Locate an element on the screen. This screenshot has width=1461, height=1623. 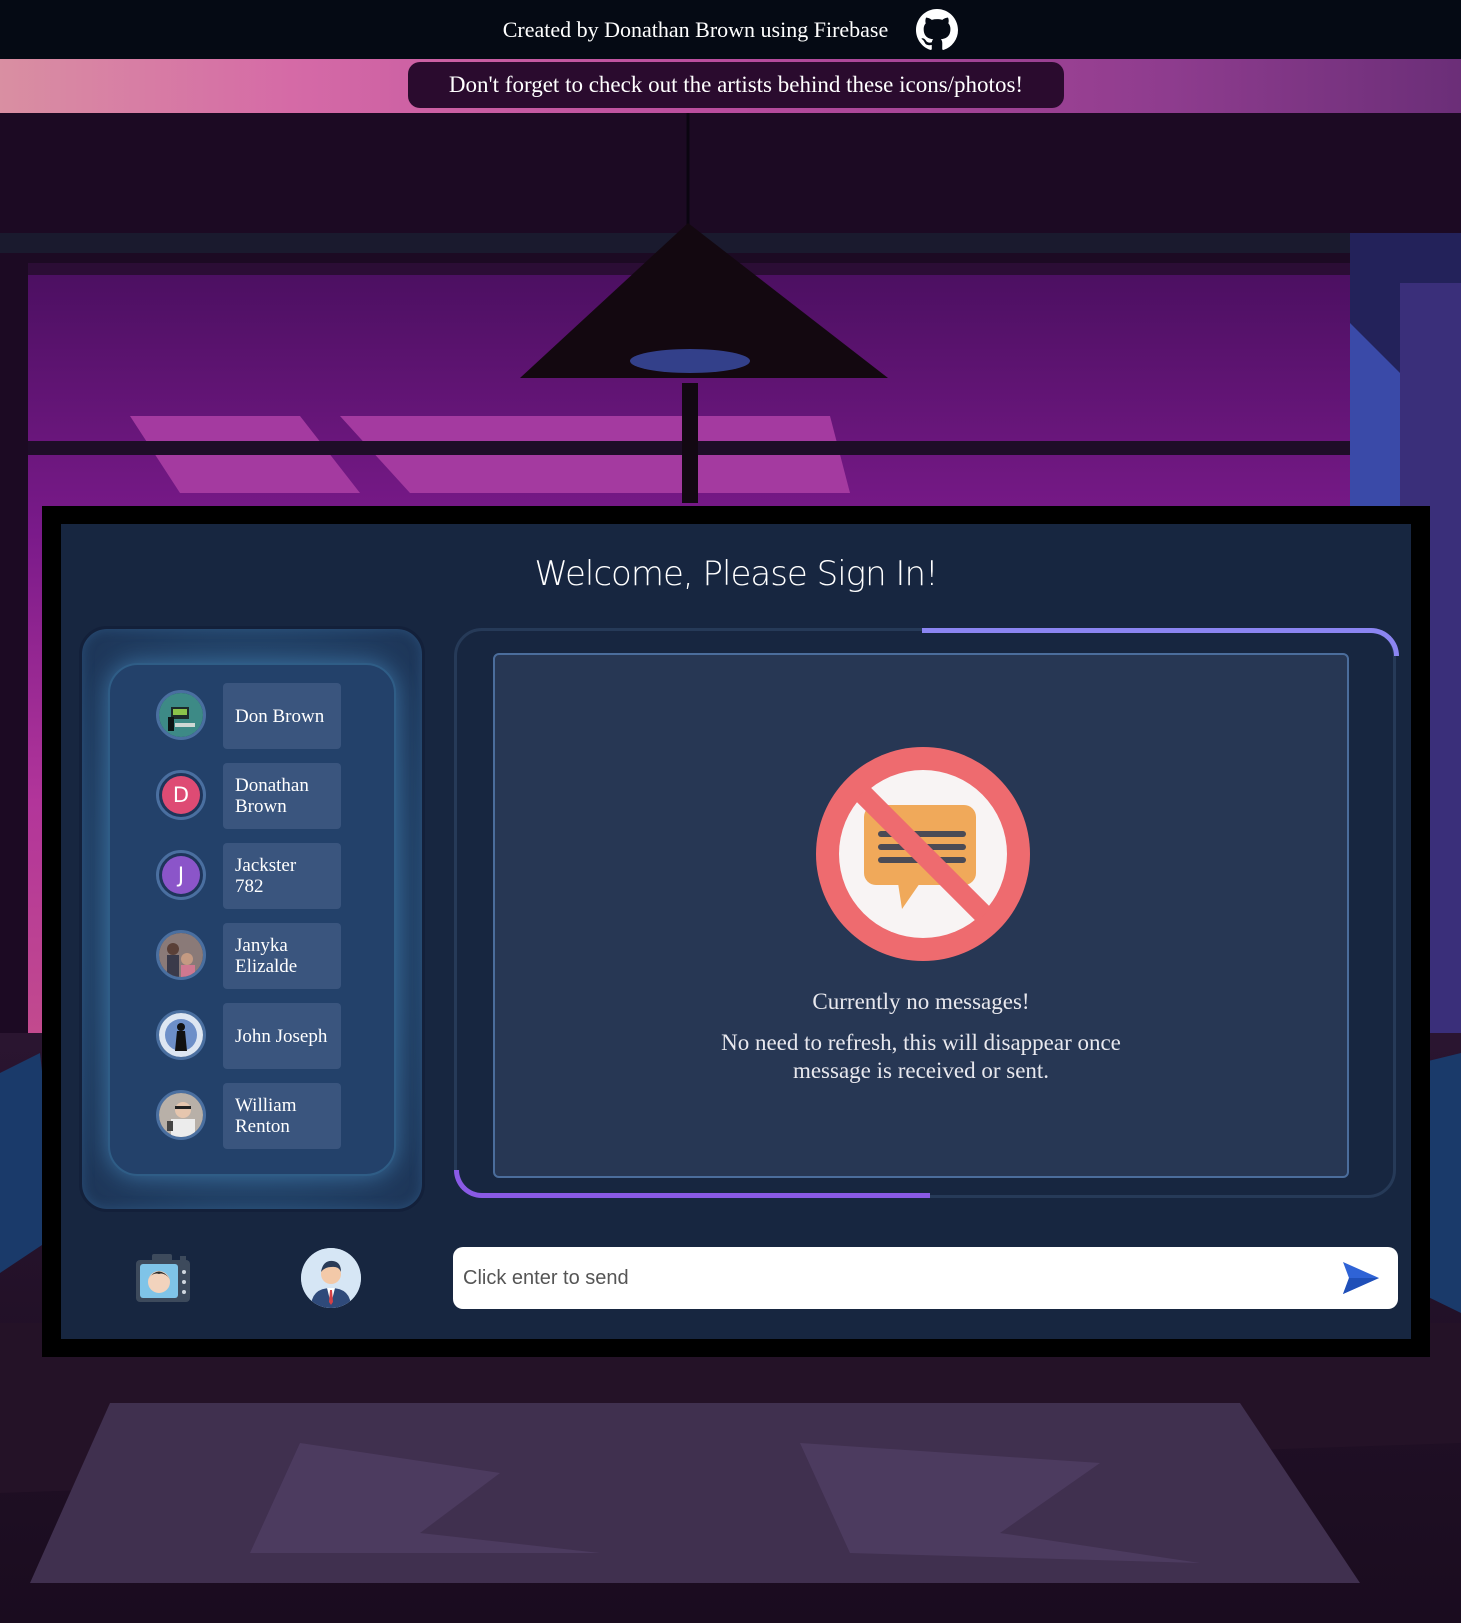
message-input is located at coordinates (853, 1278).